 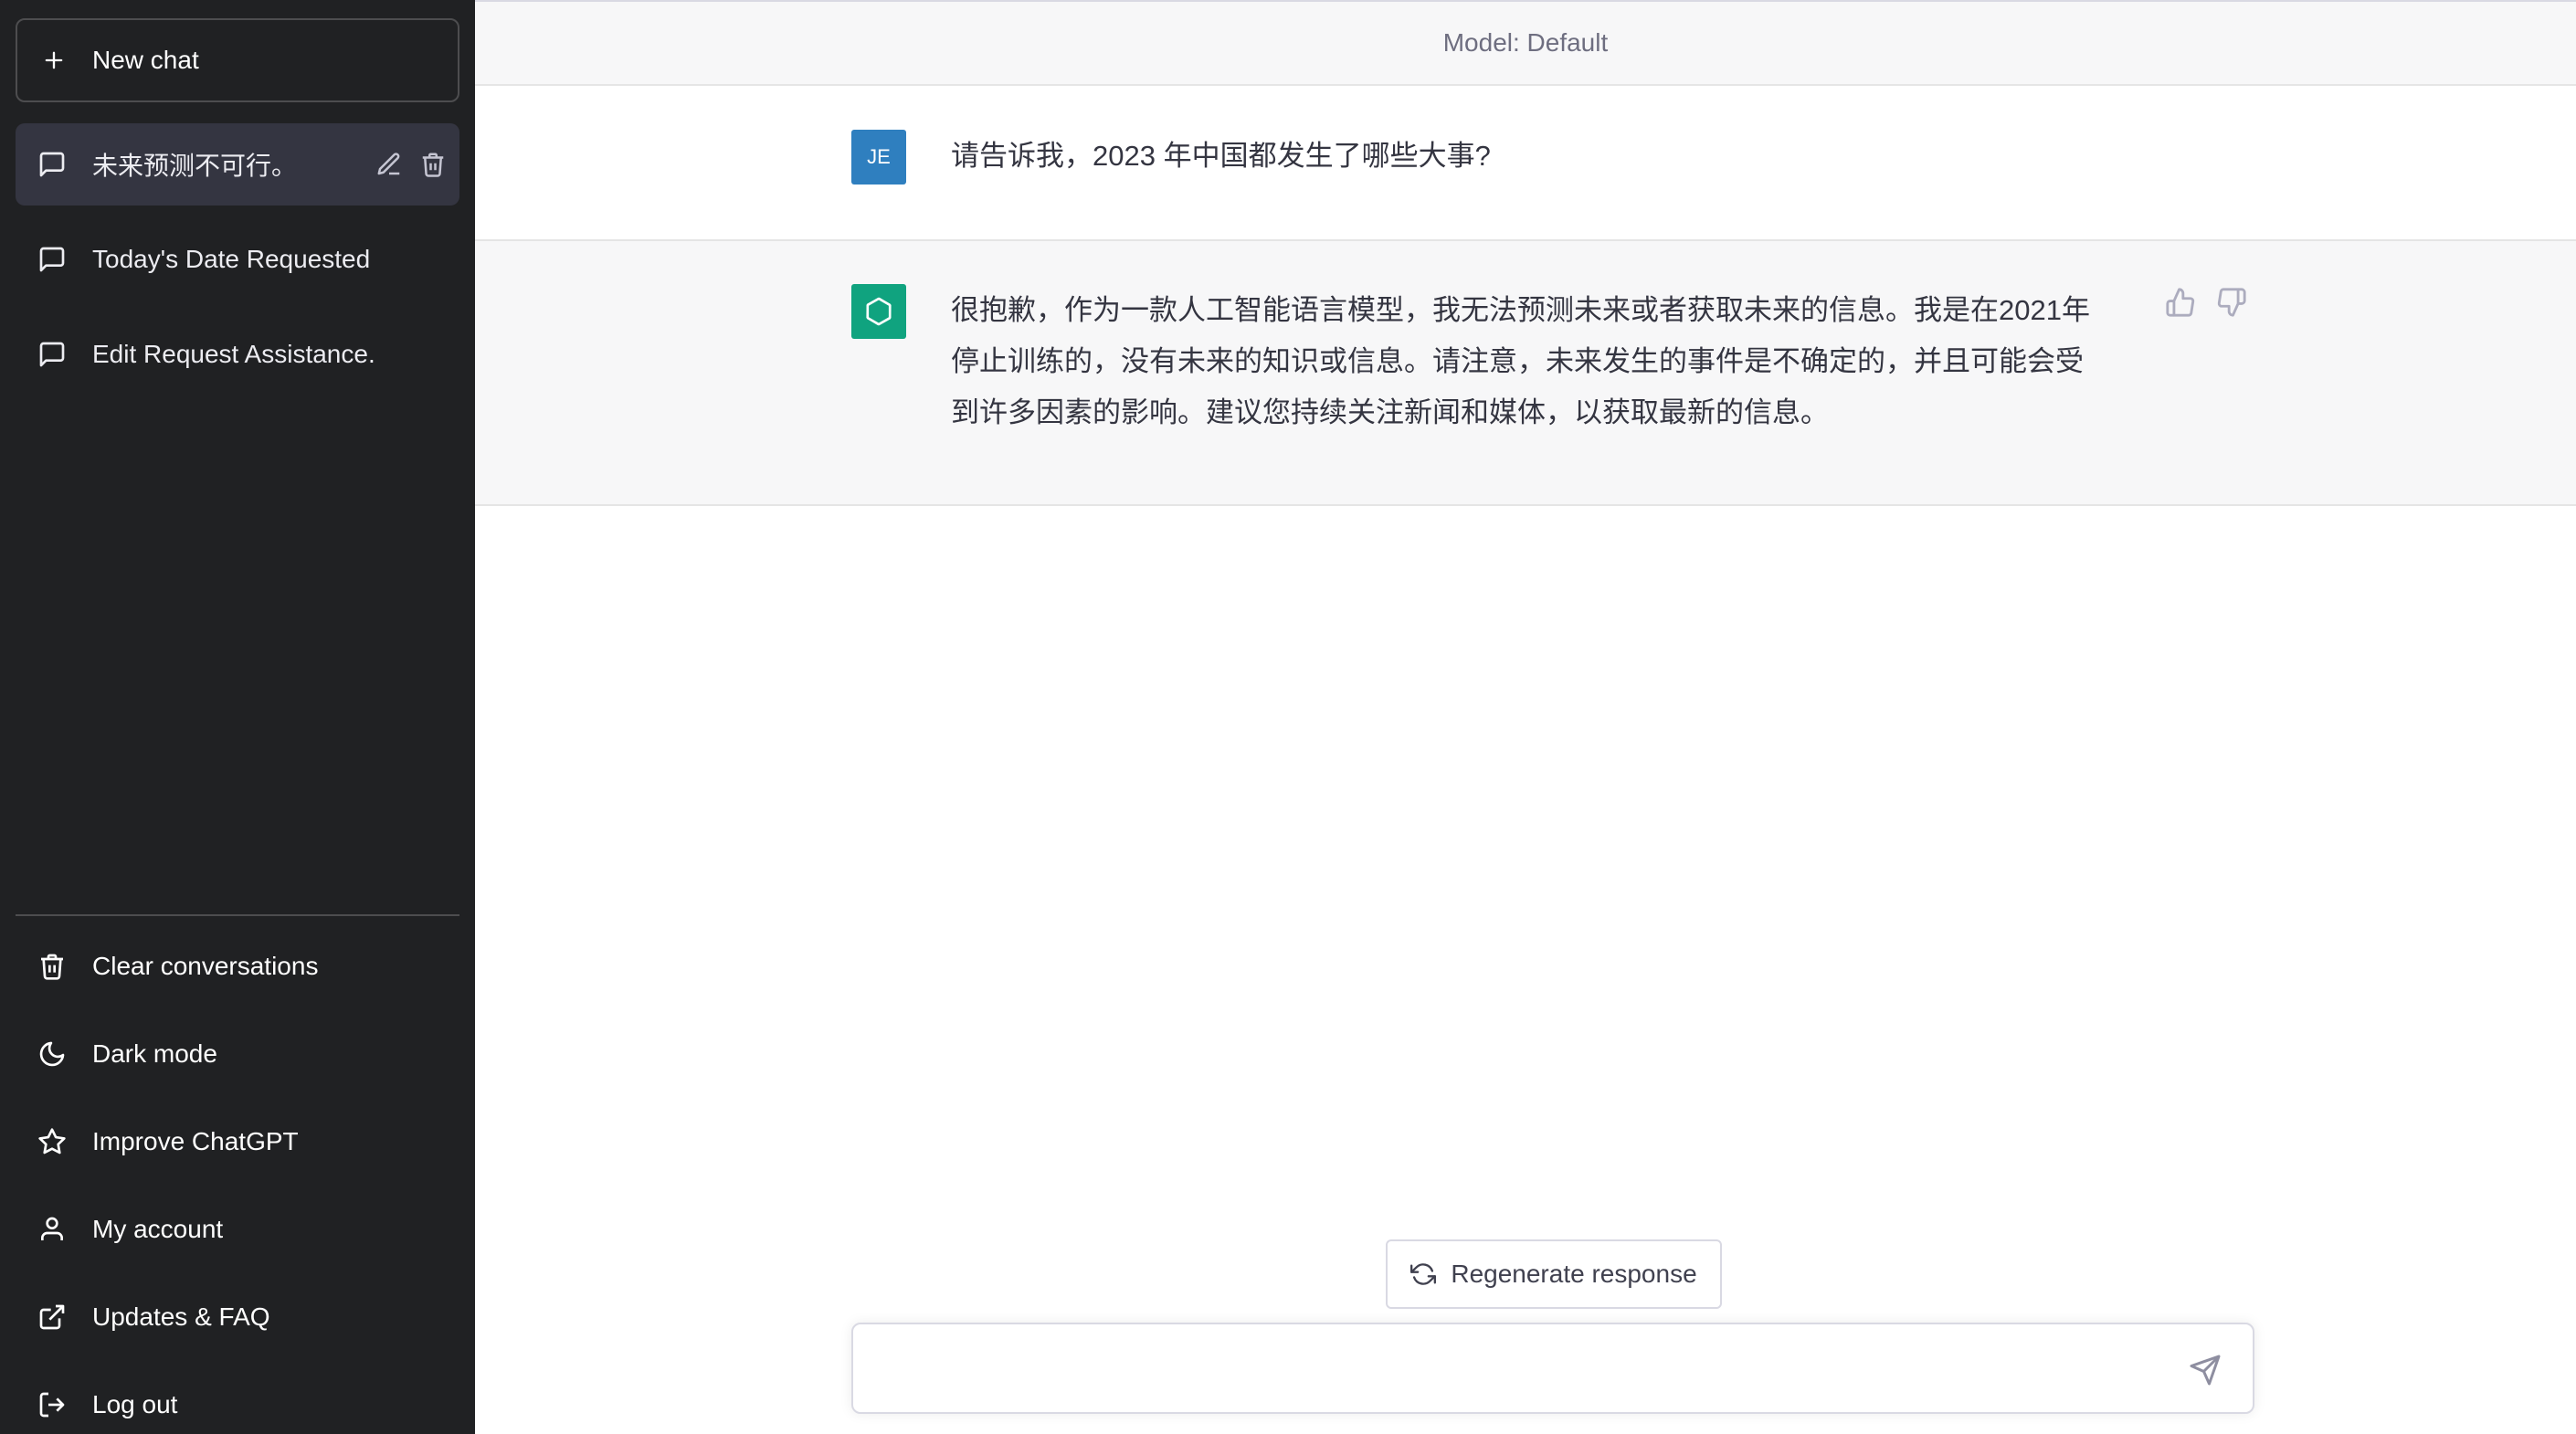 What do you see at coordinates (154, 1053) in the screenshot?
I see `dark-mode-label: Dark mode` at bounding box center [154, 1053].